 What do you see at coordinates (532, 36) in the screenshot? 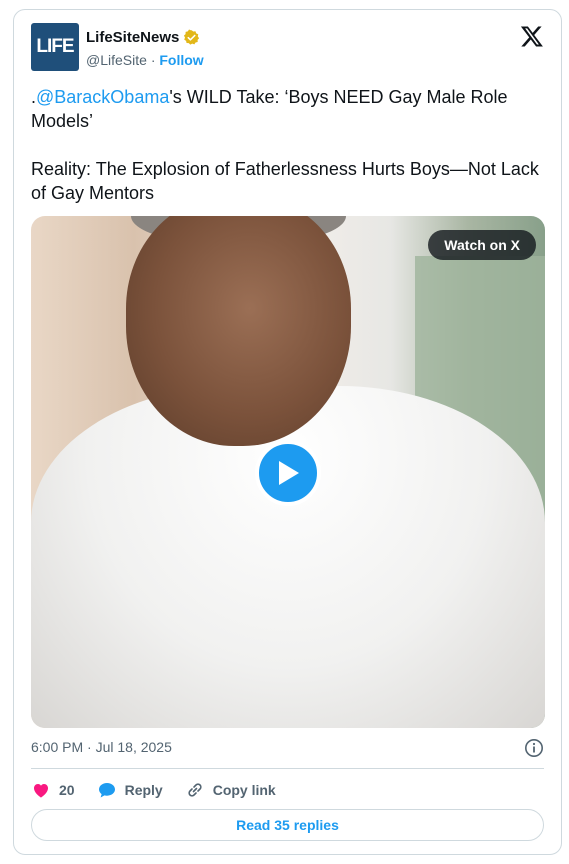
I see `x-logo-icon` at bounding box center [532, 36].